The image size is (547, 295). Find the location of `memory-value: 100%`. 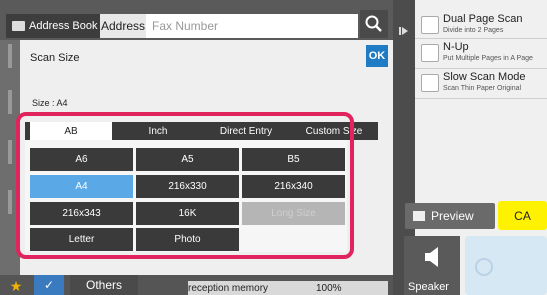

memory-value: 100% is located at coordinates (329, 288).